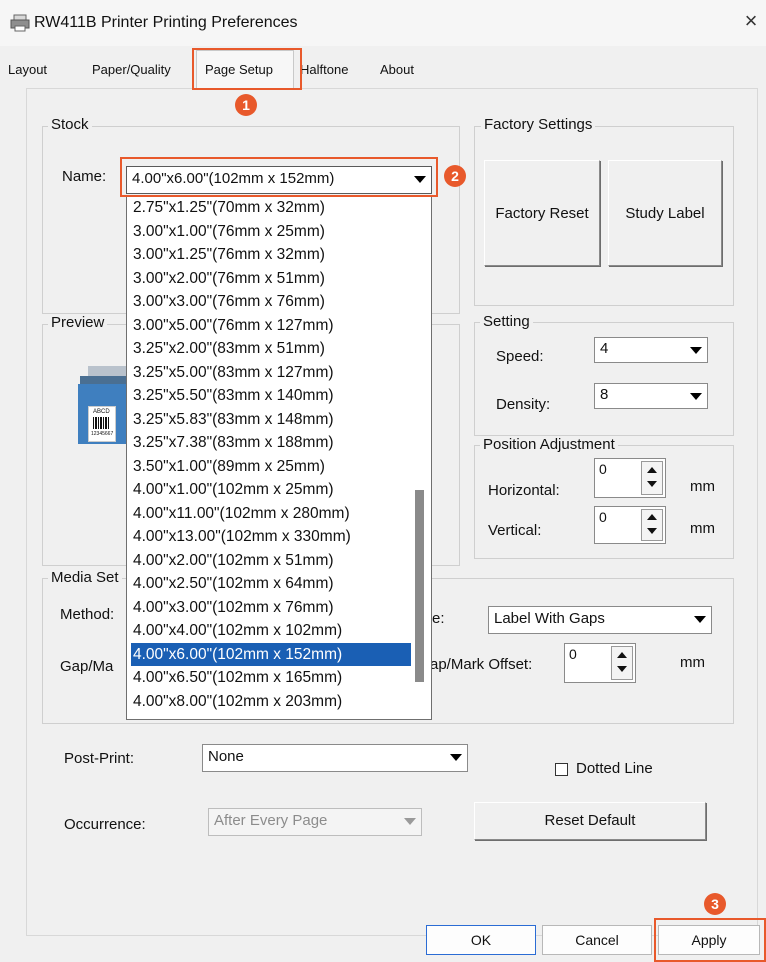 Image resolution: width=766 pixels, height=962 pixels. Describe the element at coordinates (604, 348) in the screenshot. I see `speed-value: 4` at that location.